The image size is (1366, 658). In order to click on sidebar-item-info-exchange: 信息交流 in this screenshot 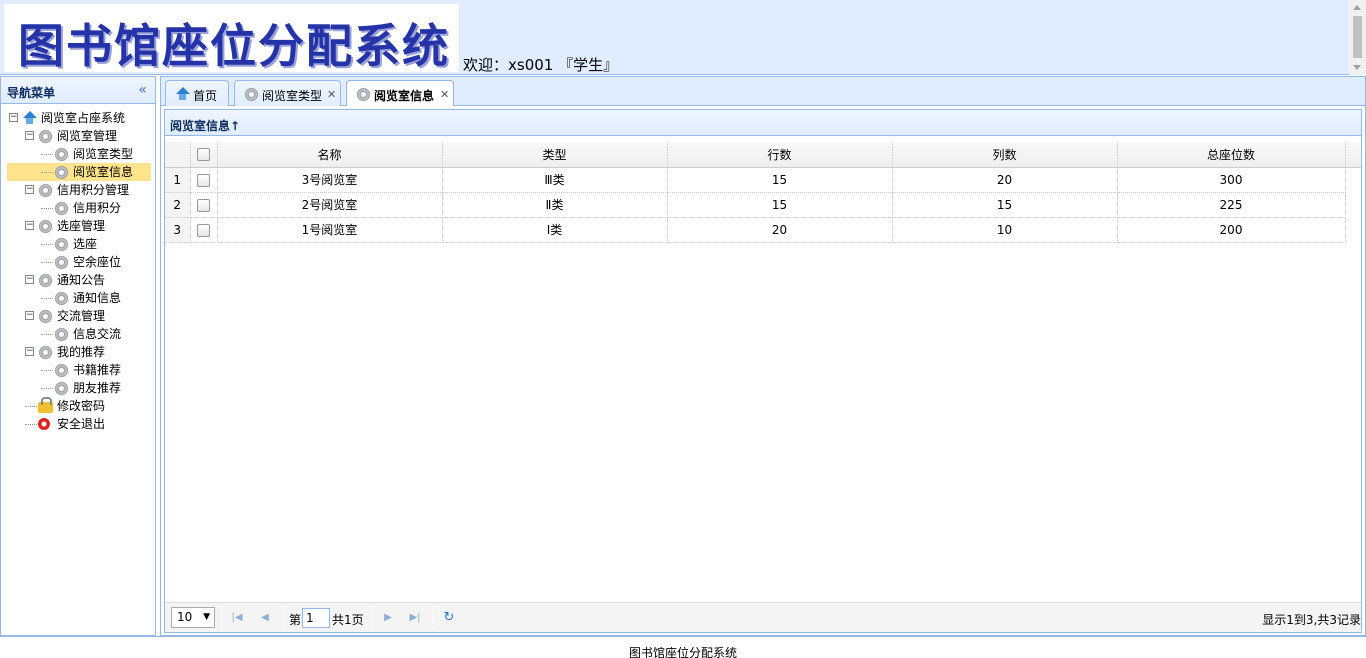, I will do `click(79, 334)`.